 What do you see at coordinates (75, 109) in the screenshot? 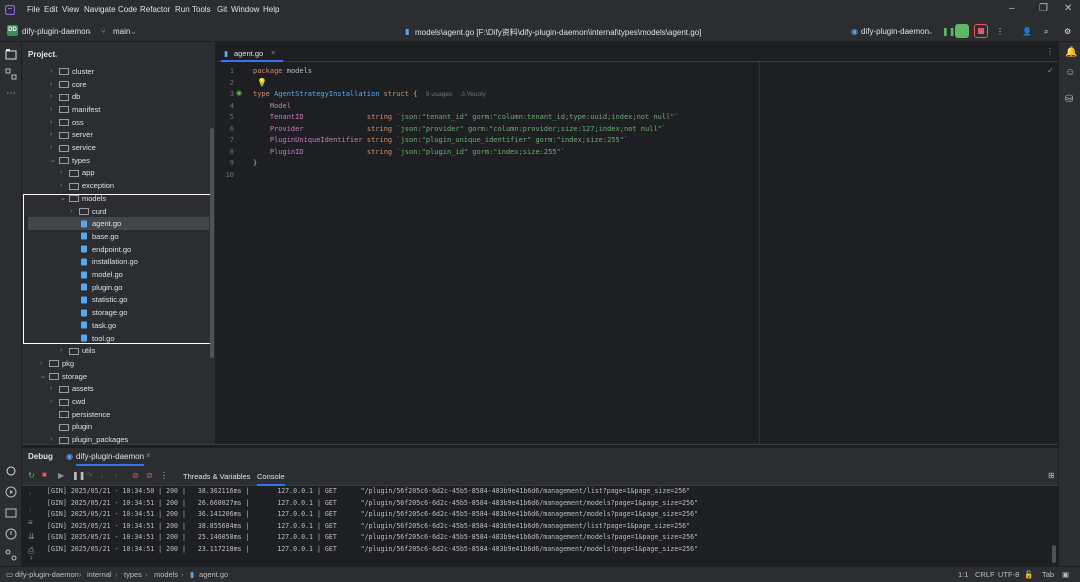
I see `tree-item-manifest: › manifest` at bounding box center [75, 109].